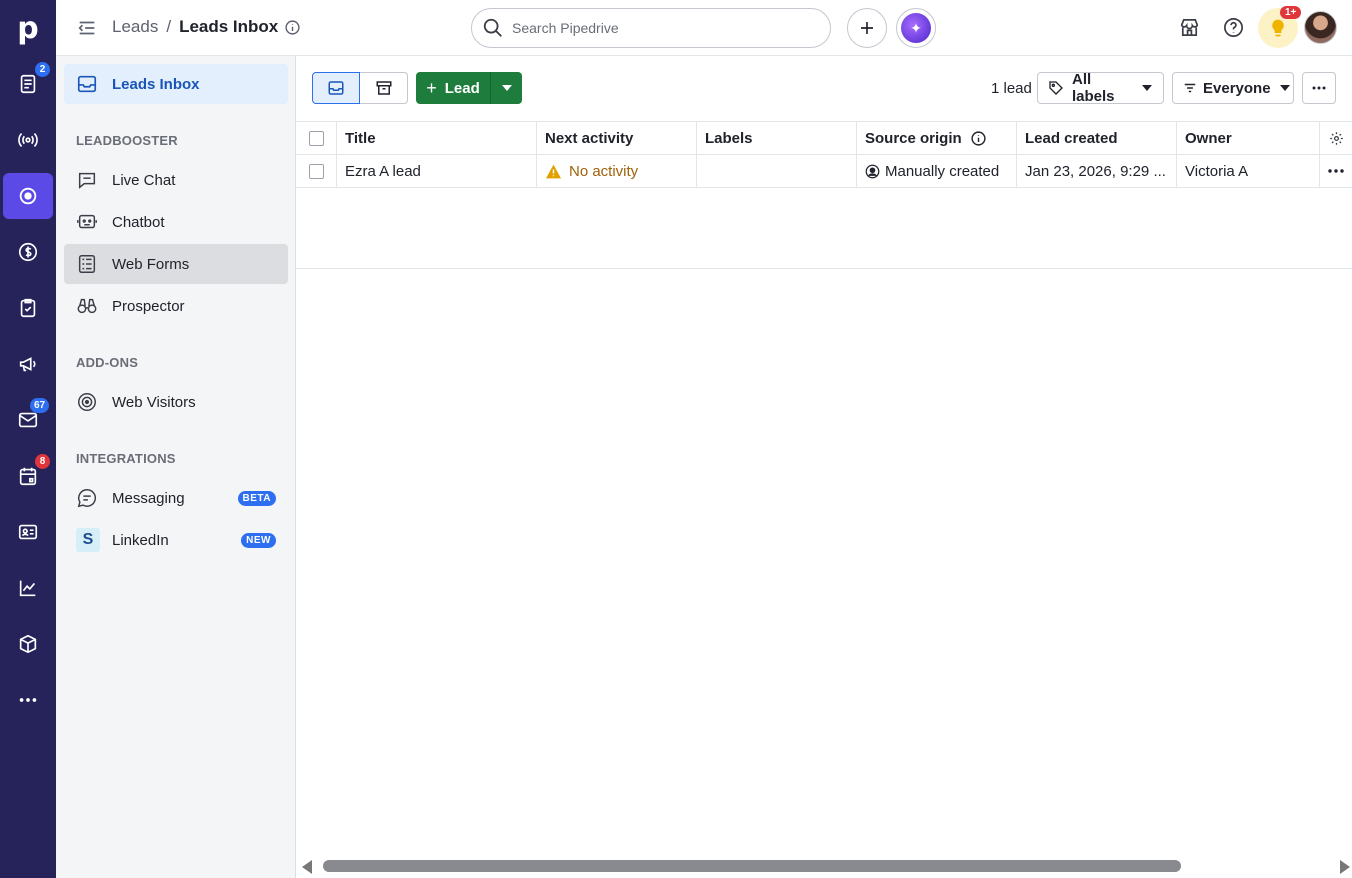 This screenshot has height=878, width=1352. Describe the element at coordinates (651, 28) in the screenshot. I see `search-input: Search Pipedrive` at that location.